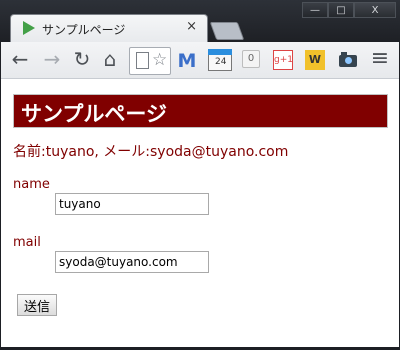 The image size is (400, 350). I want to click on window-controls: — □ X, so click(349, 10).